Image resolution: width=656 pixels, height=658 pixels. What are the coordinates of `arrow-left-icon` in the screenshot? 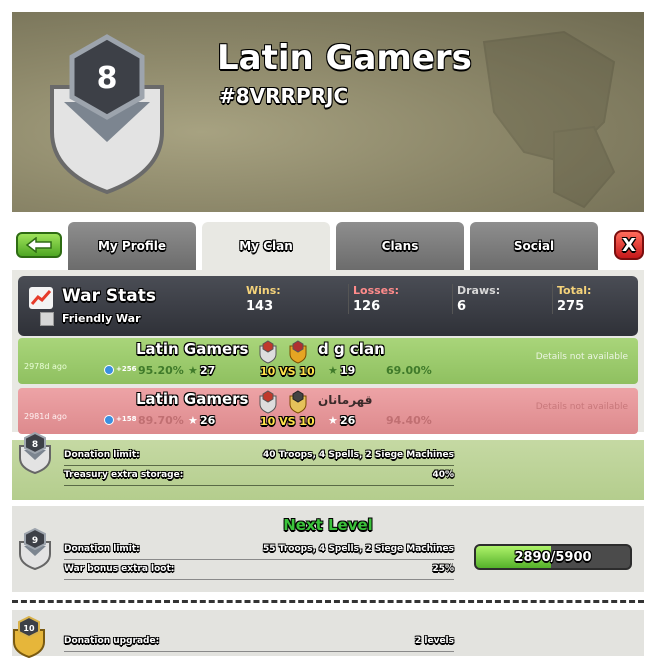 It's located at (38, 245).